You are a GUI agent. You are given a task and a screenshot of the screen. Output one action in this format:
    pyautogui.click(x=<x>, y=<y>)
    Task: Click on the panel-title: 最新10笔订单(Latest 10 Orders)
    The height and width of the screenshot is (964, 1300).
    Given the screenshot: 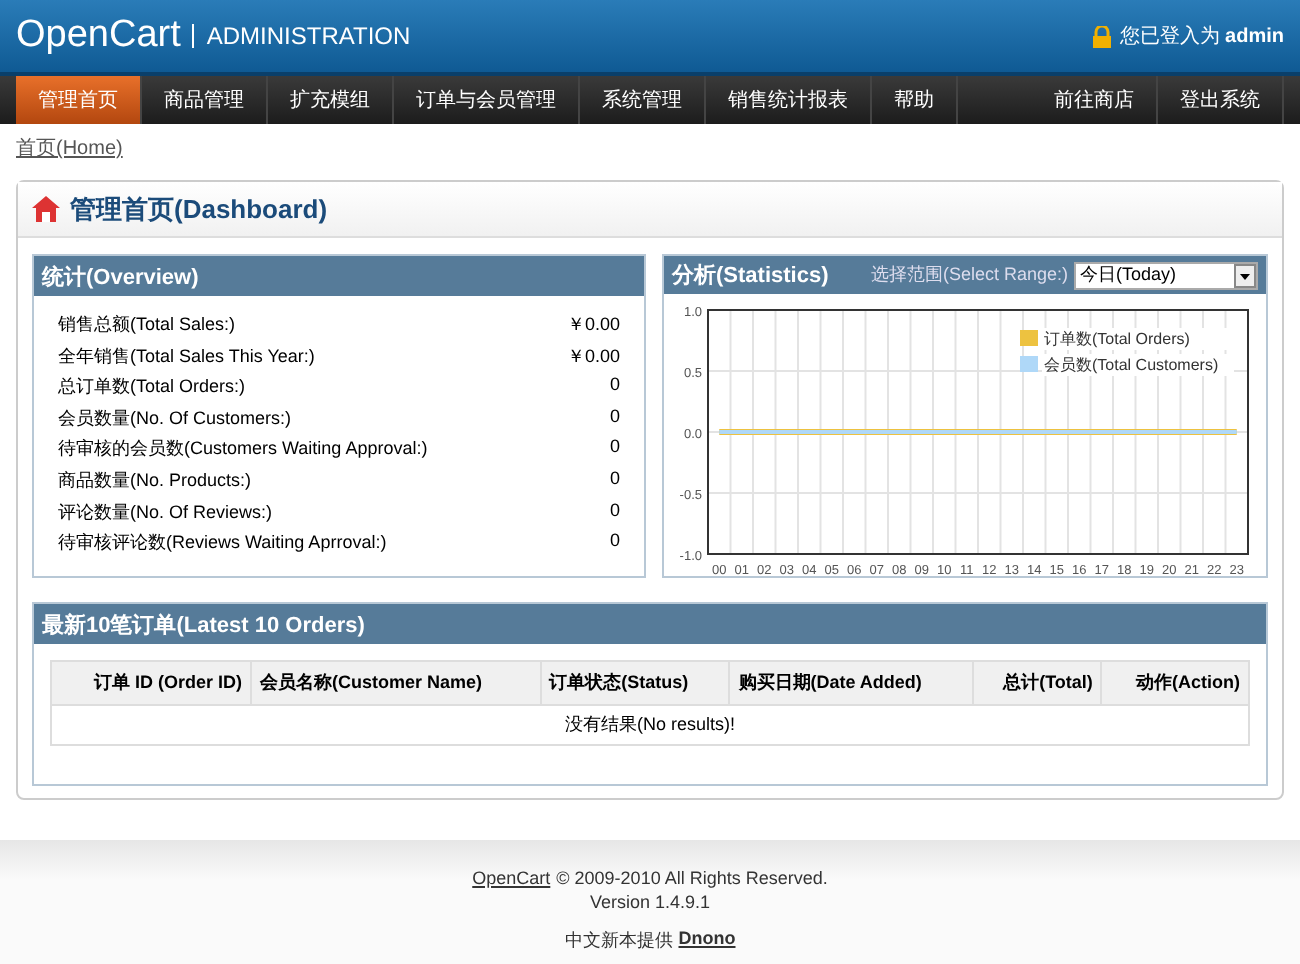 What is the action you would take?
    pyautogui.click(x=203, y=625)
    